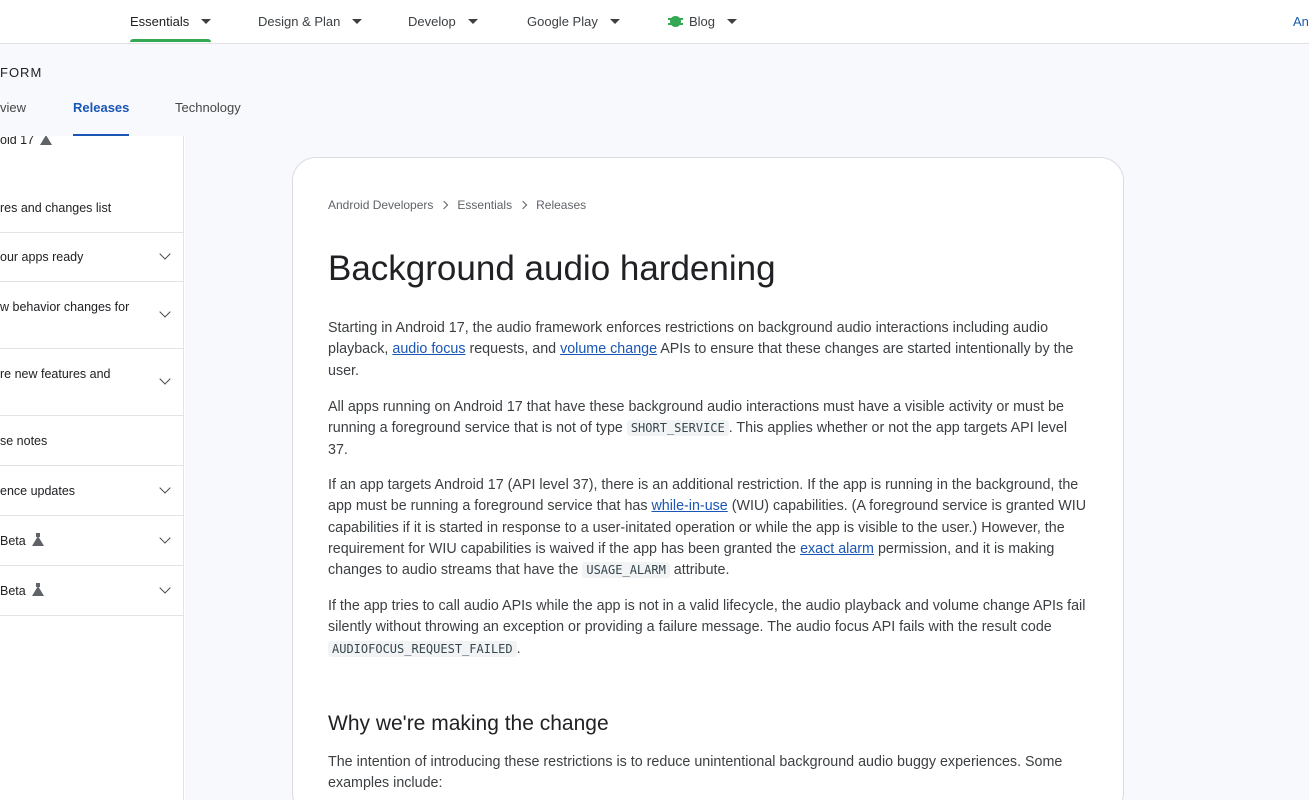 Image resolution: width=1309 pixels, height=800 pixels. Describe the element at coordinates (608, 349) in the screenshot. I see `volume-change-link: volume change` at that location.